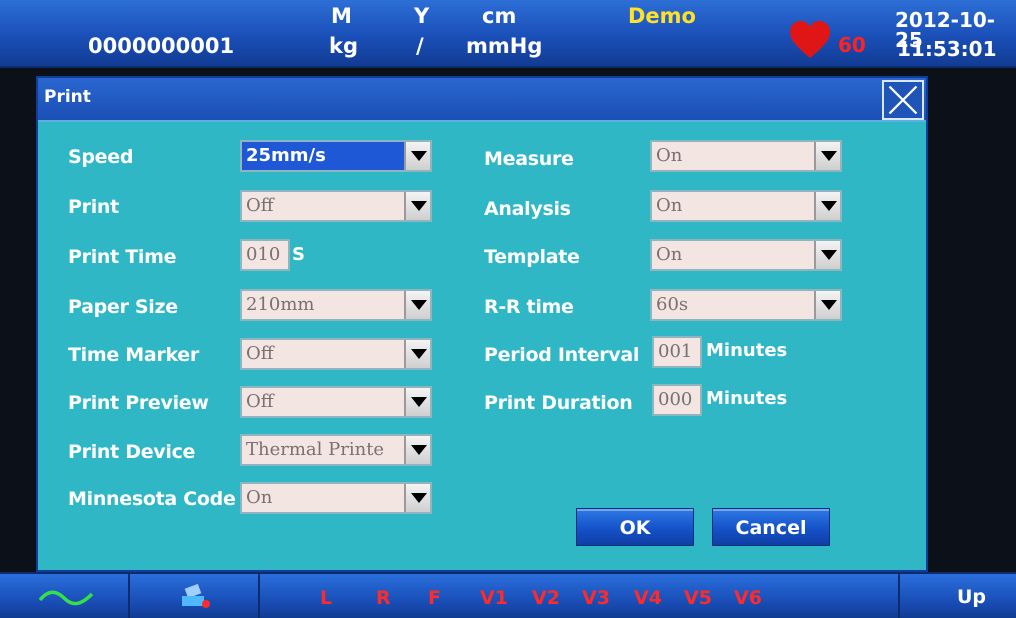 The width and height of the screenshot is (1016, 618). Describe the element at coordinates (315, 449) in the screenshot. I see `print-device-value: Thermal Printe` at that location.